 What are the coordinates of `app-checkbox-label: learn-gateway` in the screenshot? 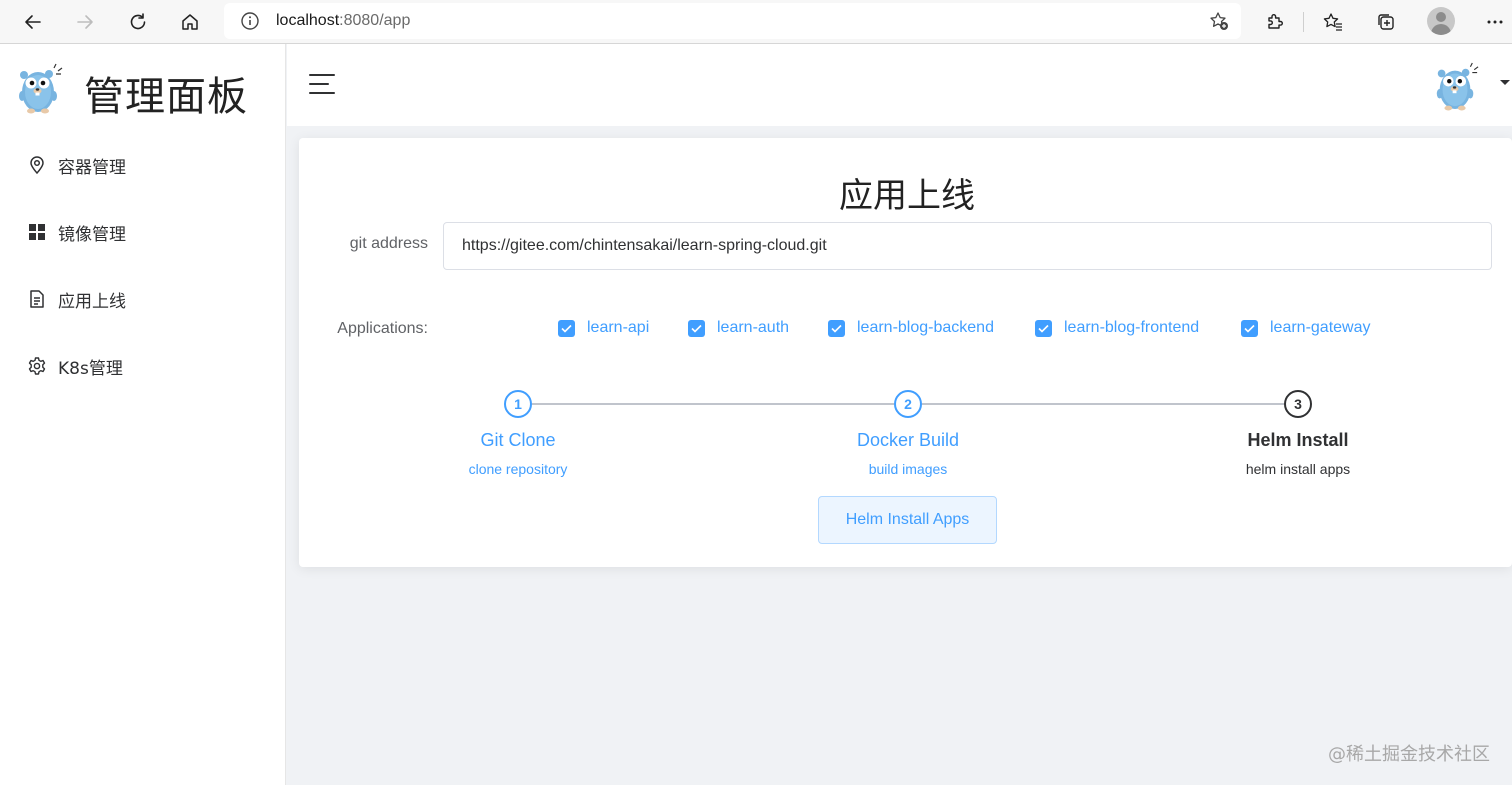 It's located at (1320, 327).